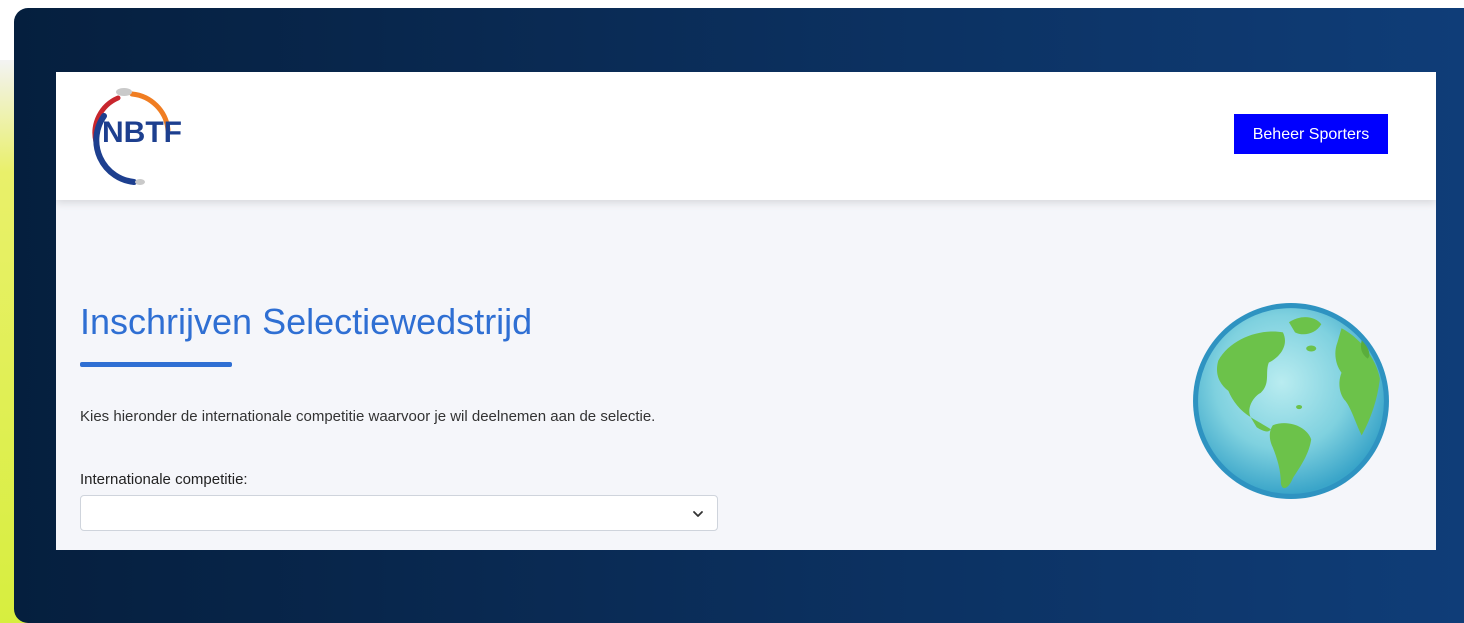 The height and width of the screenshot is (623, 1464). Describe the element at coordinates (306, 321) in the screenshot. I see `page-title: Inschrijven Selectiewedstrijd` at that location.